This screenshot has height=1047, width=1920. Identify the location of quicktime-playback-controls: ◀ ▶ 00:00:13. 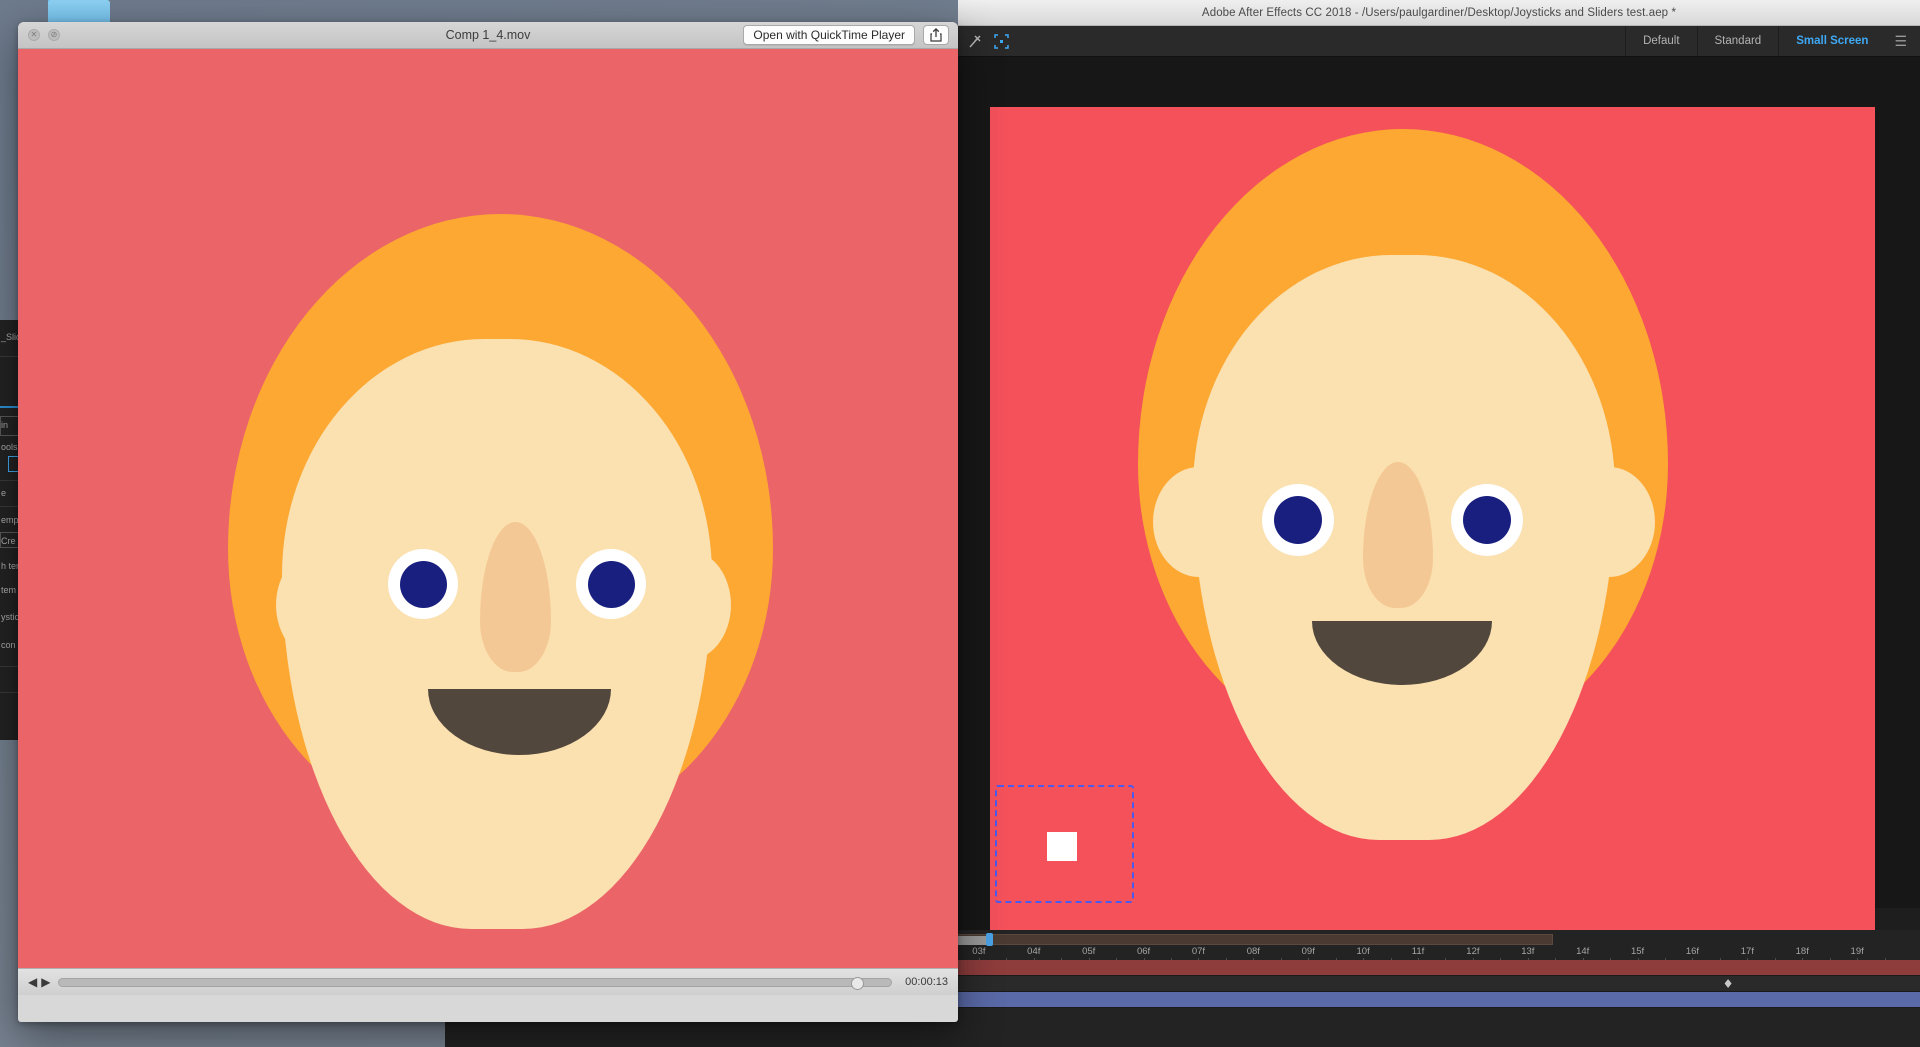
(488, 981).